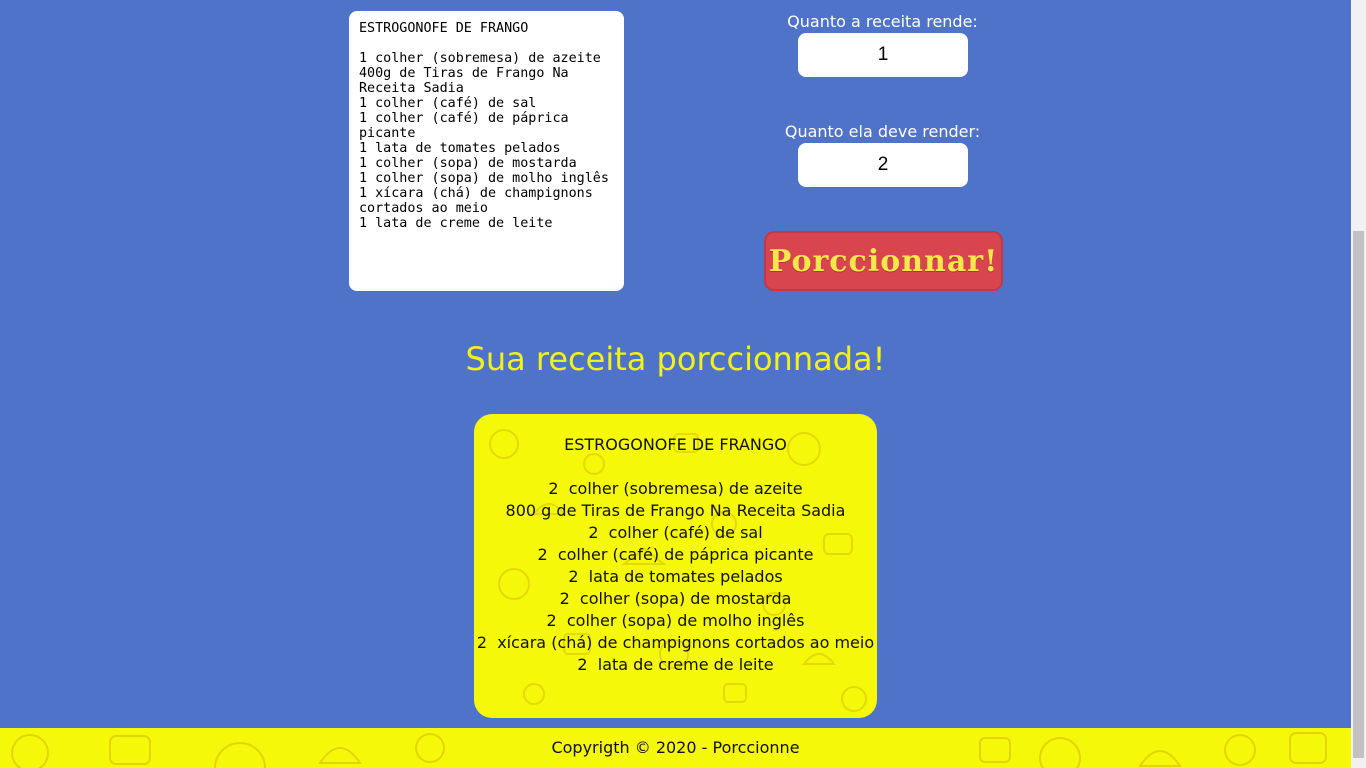  I want to click on target-yield-label: Quanto ela deve render:, so click(882, 131).